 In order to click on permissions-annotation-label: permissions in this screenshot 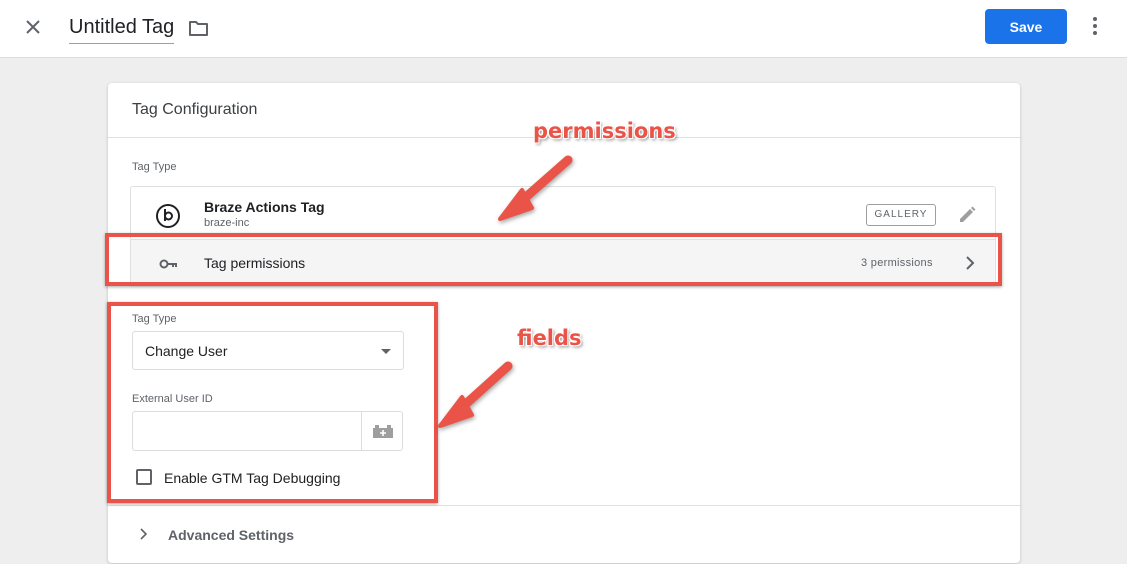, I will do `click(604, 131)`.